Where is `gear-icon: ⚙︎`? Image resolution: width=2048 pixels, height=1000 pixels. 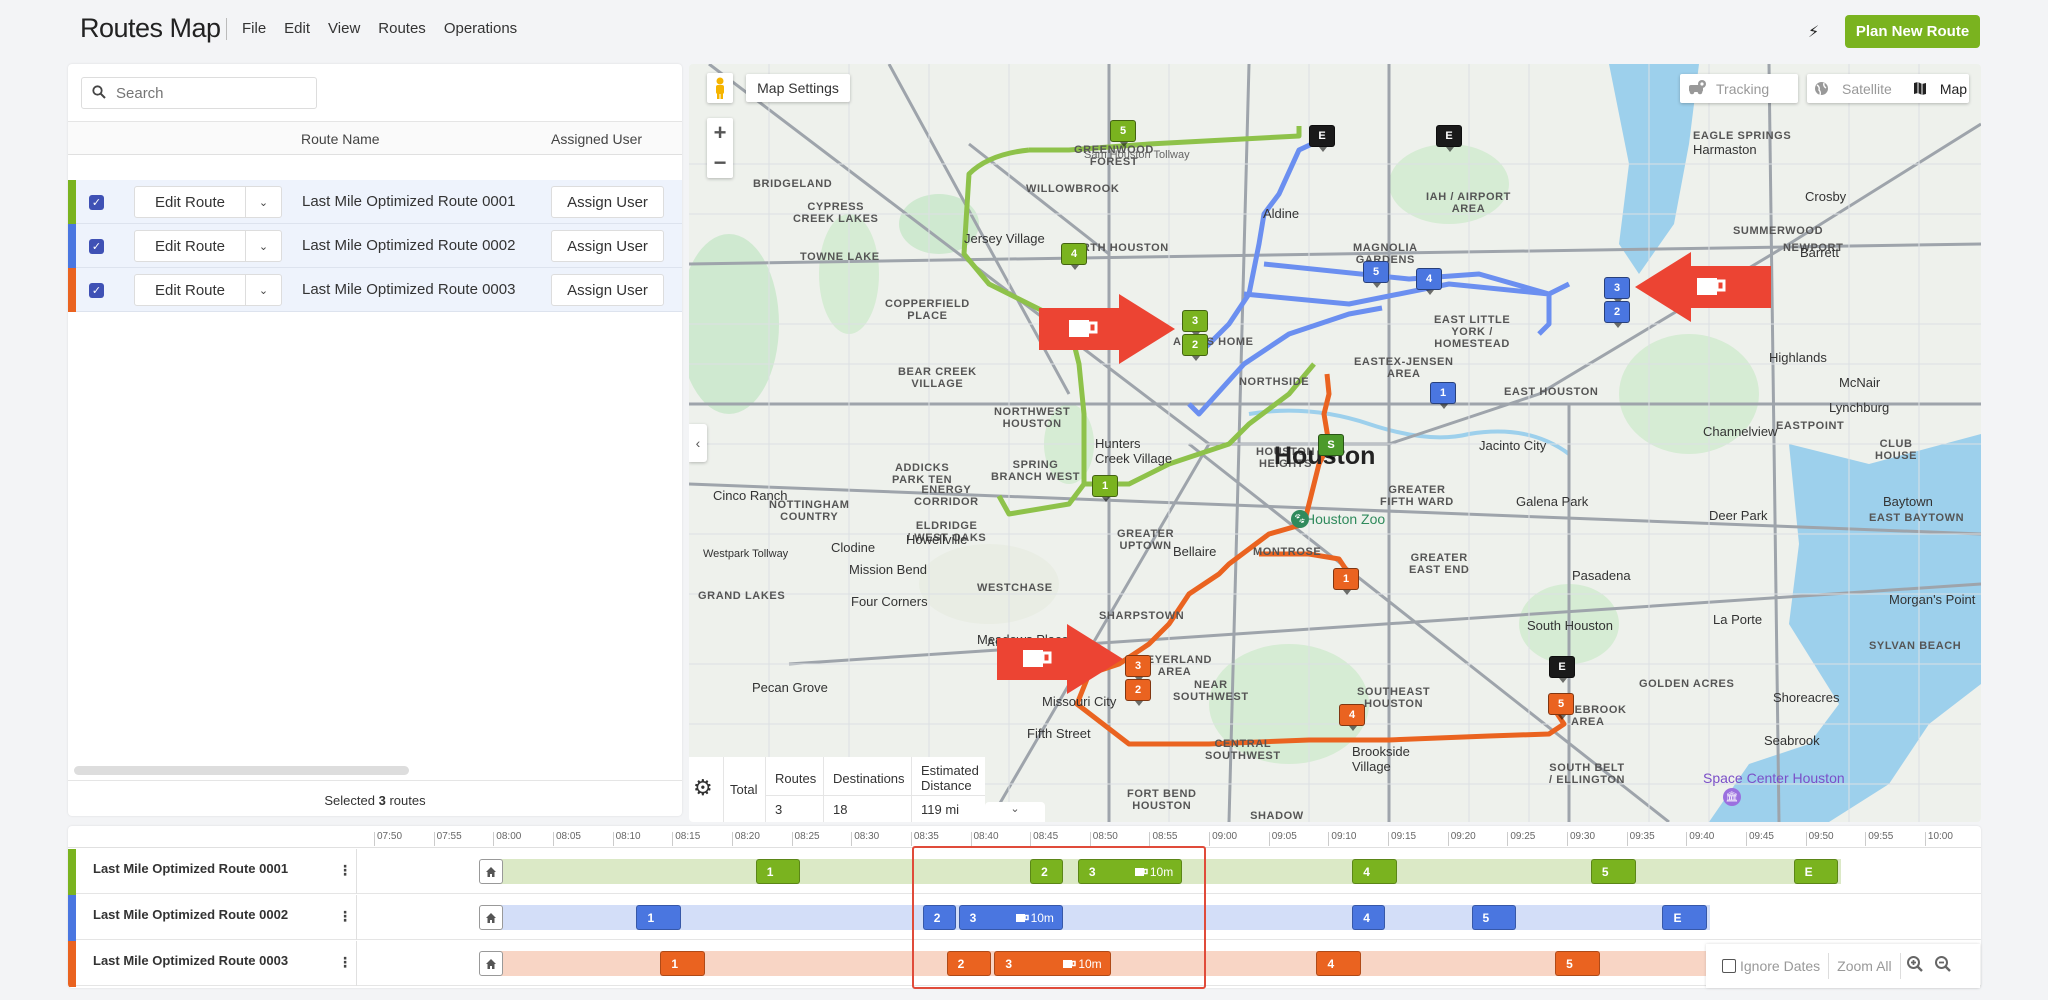
gear-icon: ⚙︎ is located at coordinates (706, 788).